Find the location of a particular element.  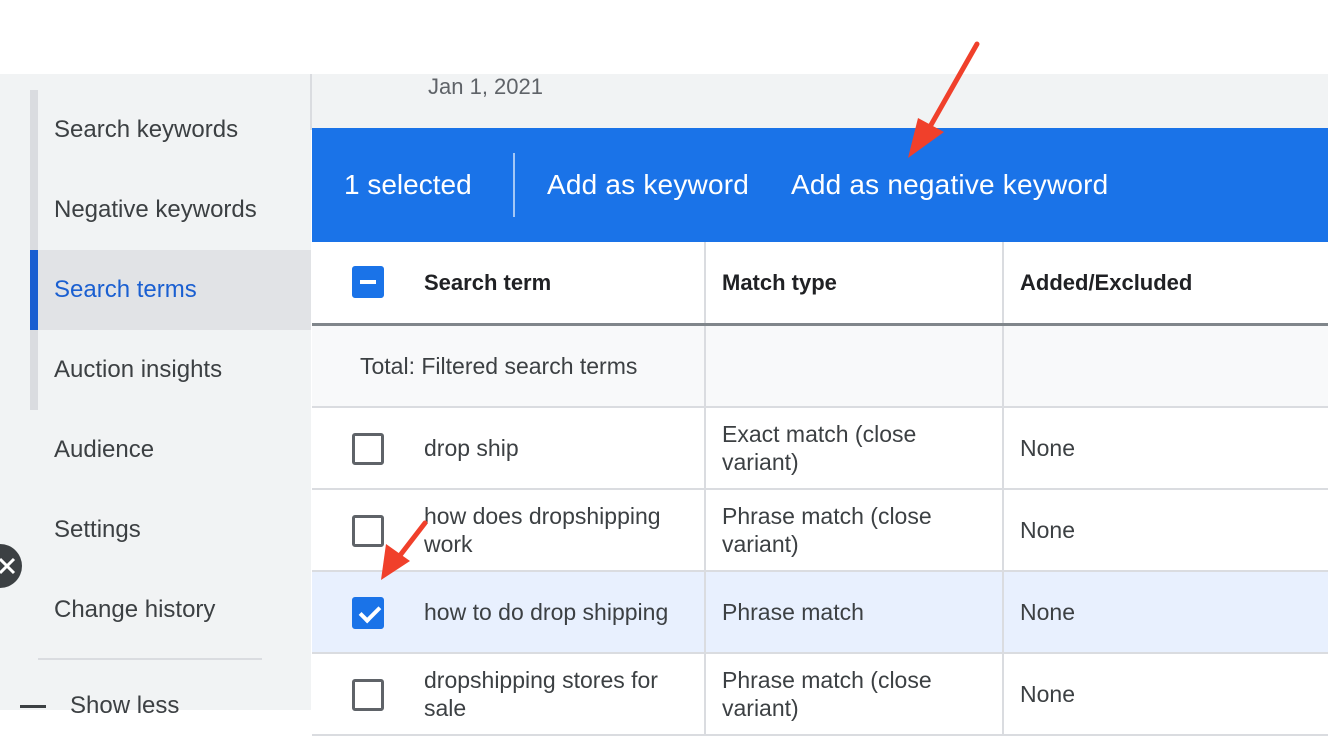

total-label: Total: Filtered search terms is located at coordinates (499, 366).